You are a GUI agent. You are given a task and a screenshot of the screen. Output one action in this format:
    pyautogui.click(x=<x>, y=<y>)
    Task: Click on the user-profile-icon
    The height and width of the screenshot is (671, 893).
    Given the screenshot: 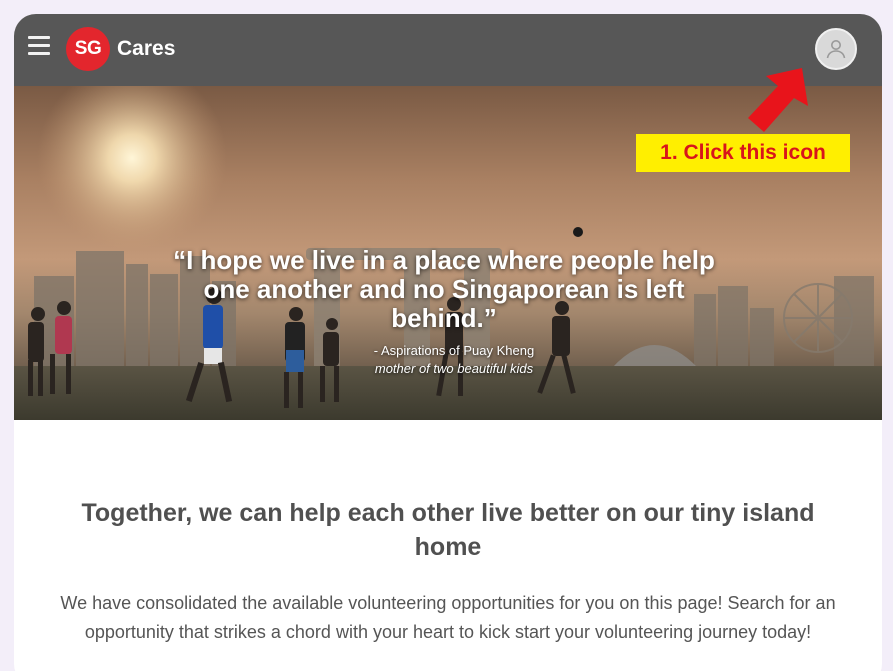 What is the action you would take?
    pyautogui.click(x=836, y=49)
    